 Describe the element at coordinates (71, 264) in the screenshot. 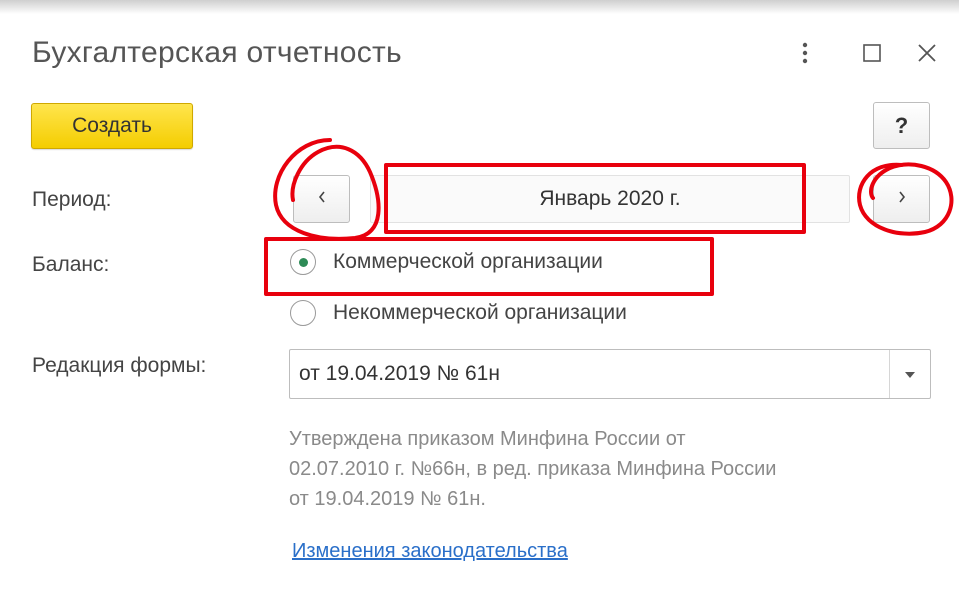

I see `balance-label: Баланс:` at that location.